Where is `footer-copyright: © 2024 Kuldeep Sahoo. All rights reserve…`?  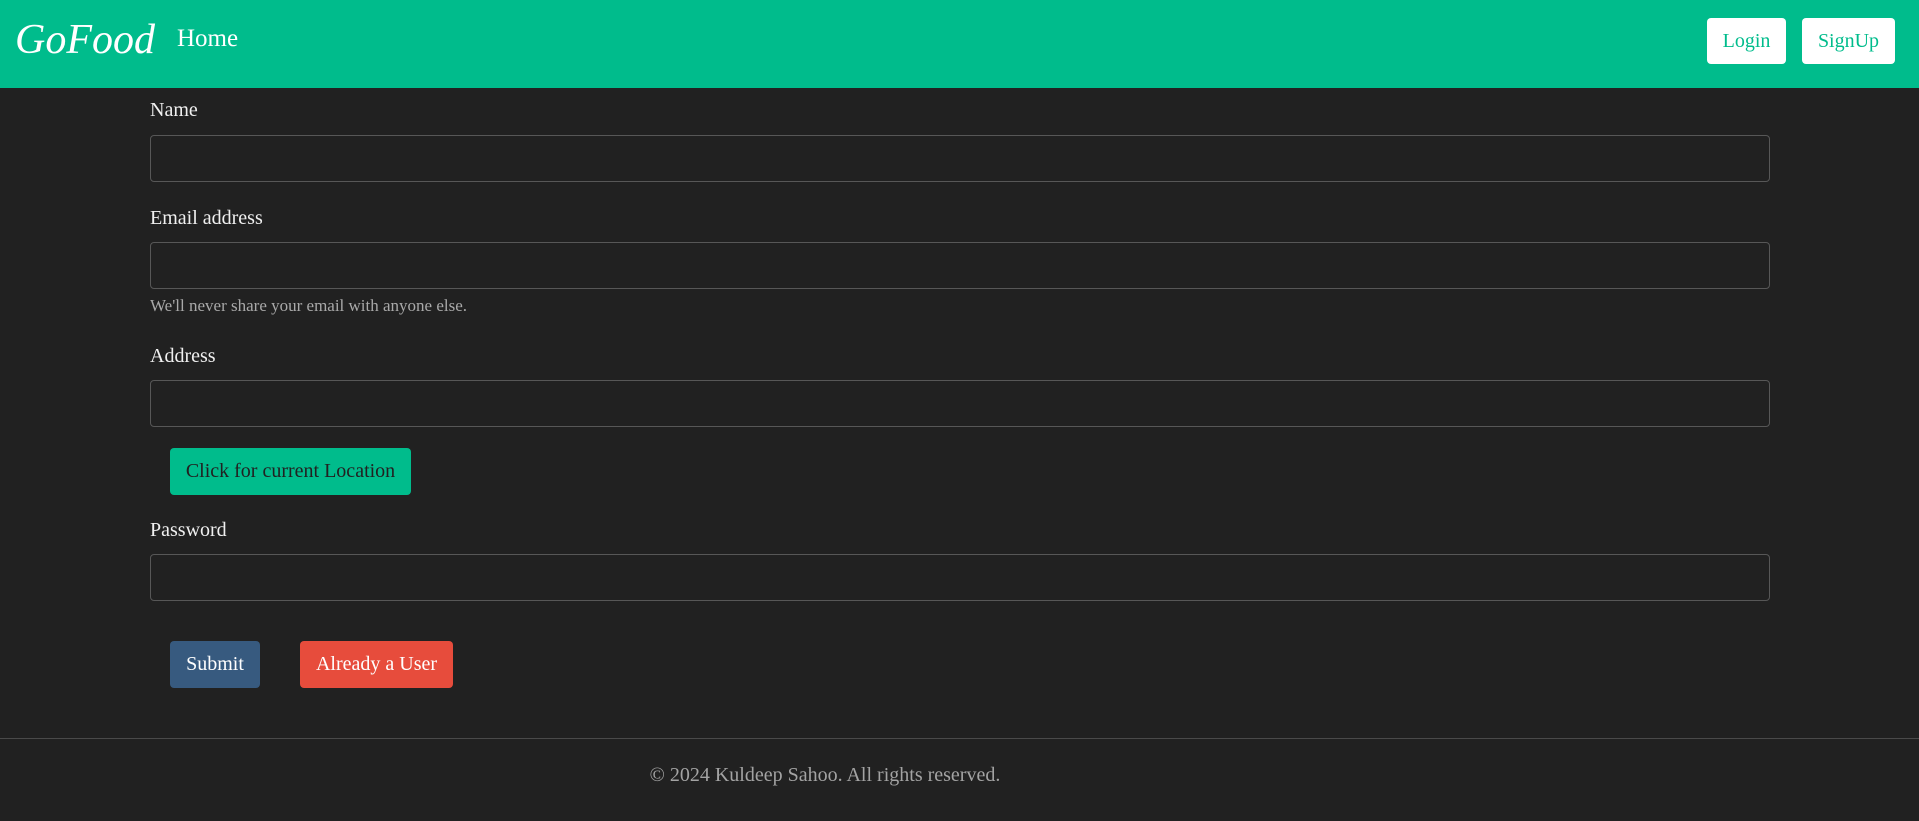 footer-copyright: © 2024 Kuldeep Sahoo. All rights reserve… is located at coordinates (825, 775).